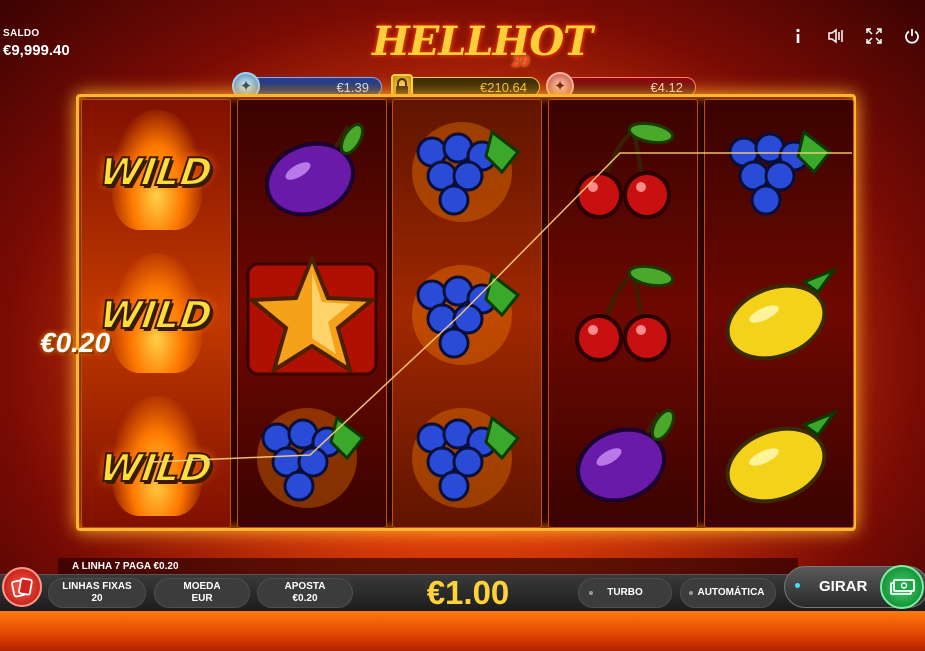  What do you see at coordinates (912, 36) in the screenshot?
I see `power-icon` at bounding box center [912, 36].